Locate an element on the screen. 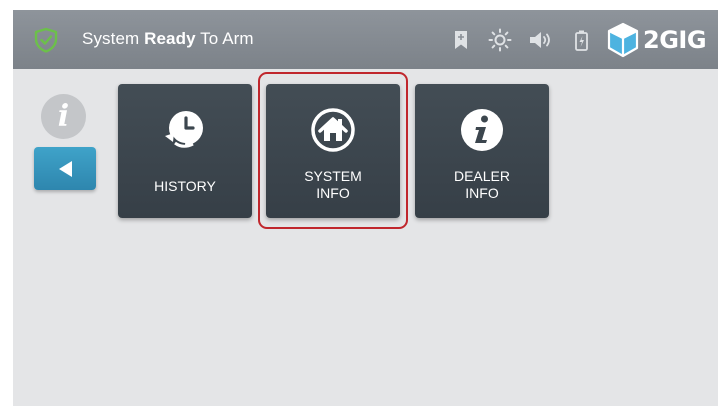 This screenshot has height=406, width=718. history-clock-icon is located at coordinates (184, 129).